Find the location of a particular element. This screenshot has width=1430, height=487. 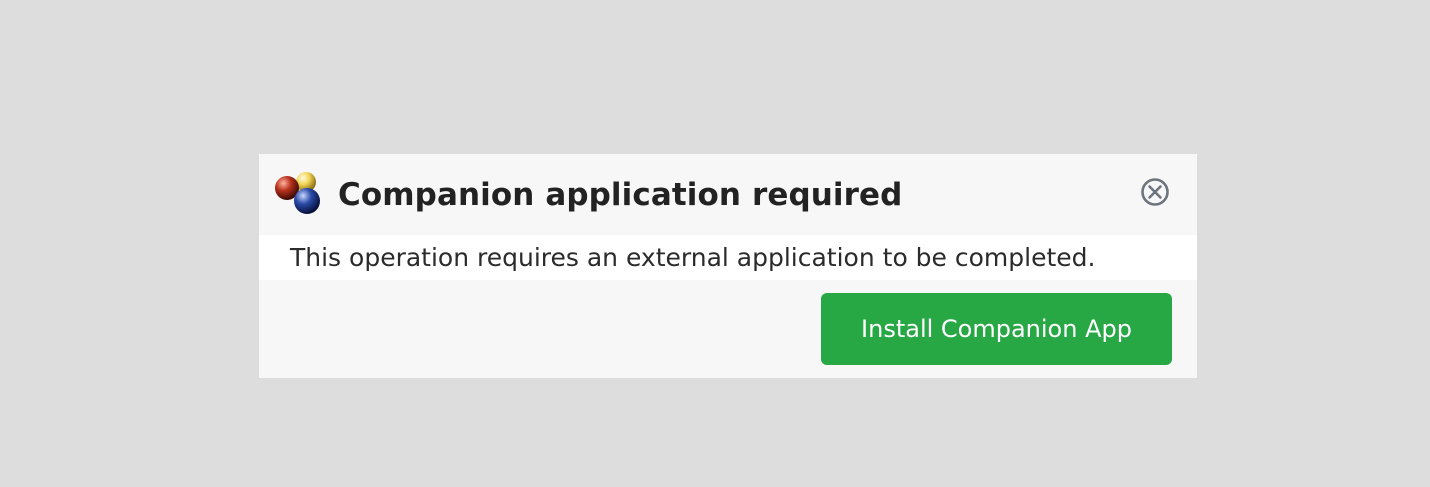

three-spheres-logo-icon is located at coordinates (297, 193).